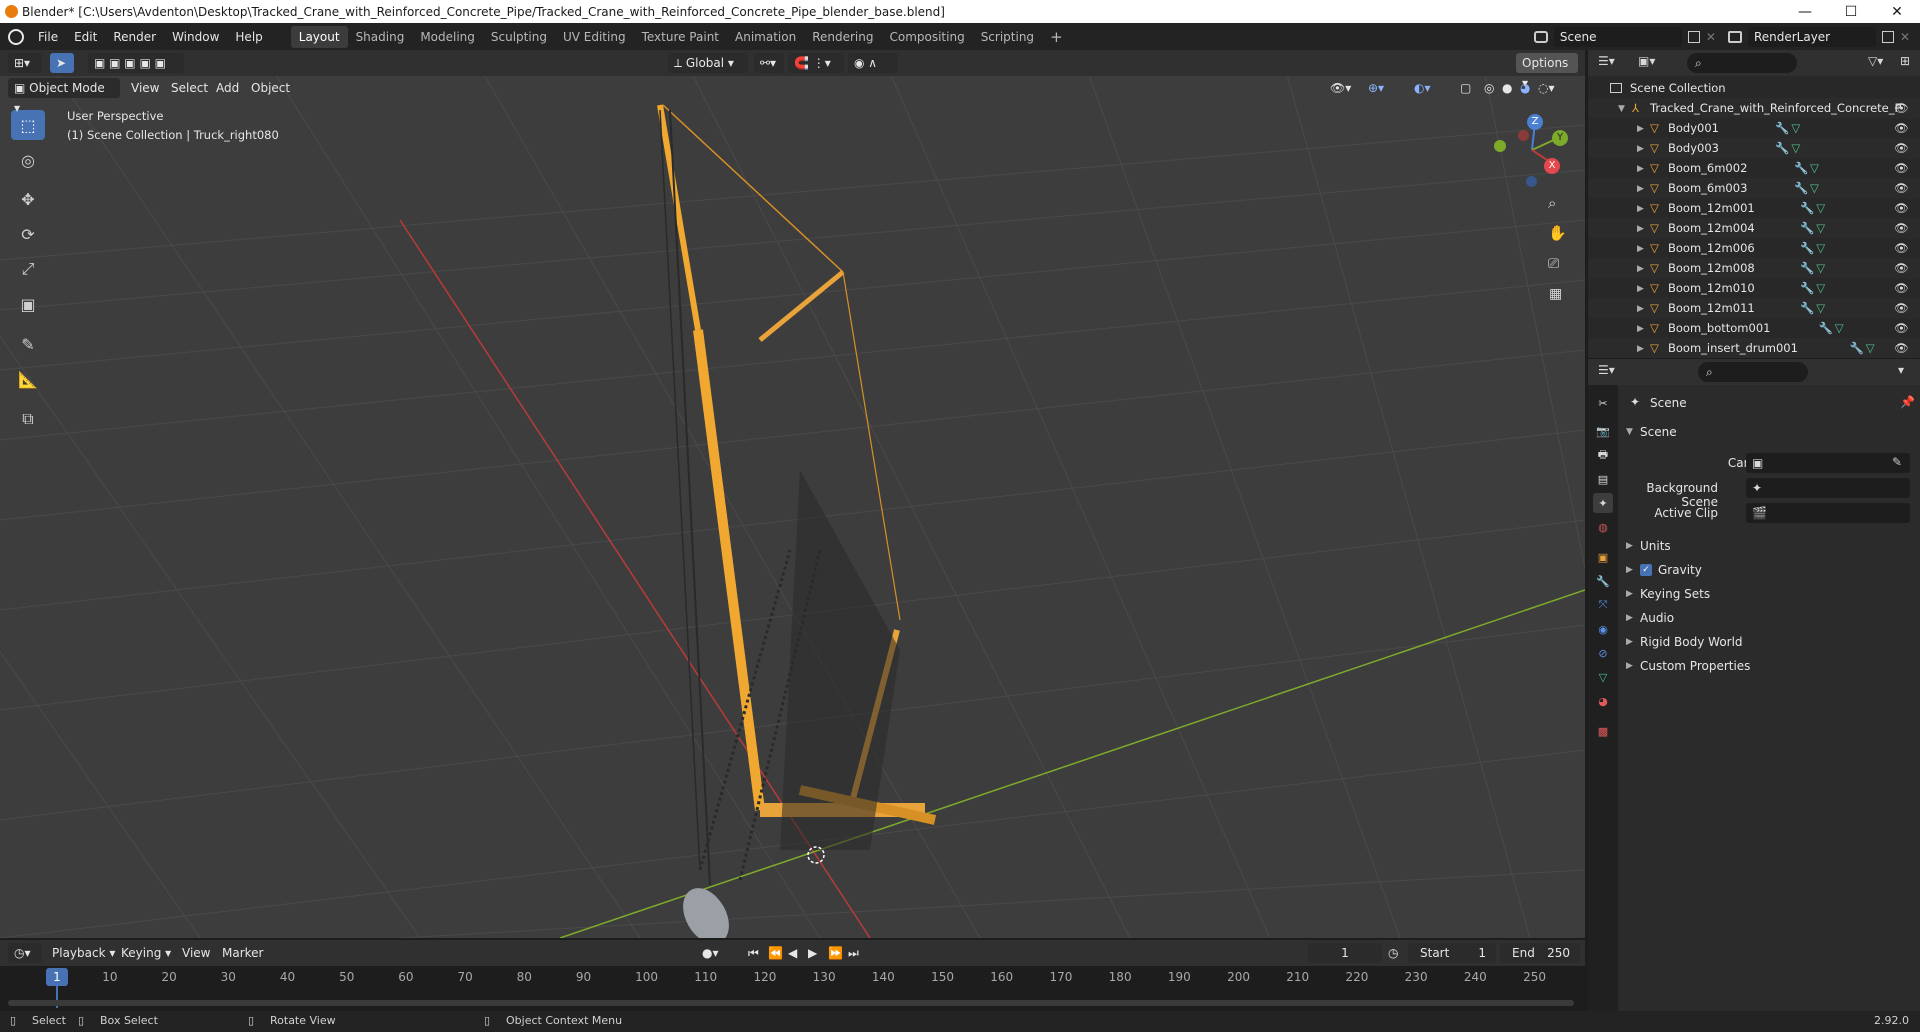 Image resolution: width=1920 pixels, height=1032 pixels. Describe the element at coordinates (1531, 181) in the screenshot. I see `gizmo-neg-z` at that location.